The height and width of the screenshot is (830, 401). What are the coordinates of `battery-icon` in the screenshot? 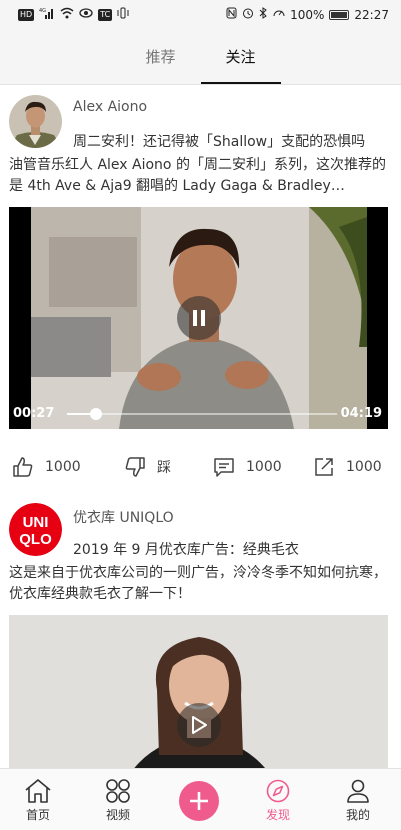 It's located at (339, 15).